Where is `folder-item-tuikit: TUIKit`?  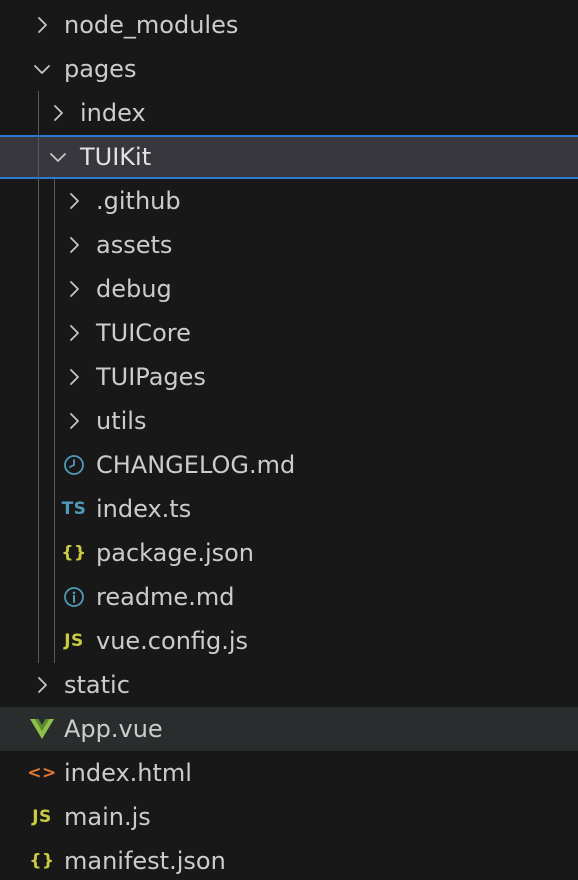
folder-item-tuikit: TUIKit is located at coordinates (289, 157).